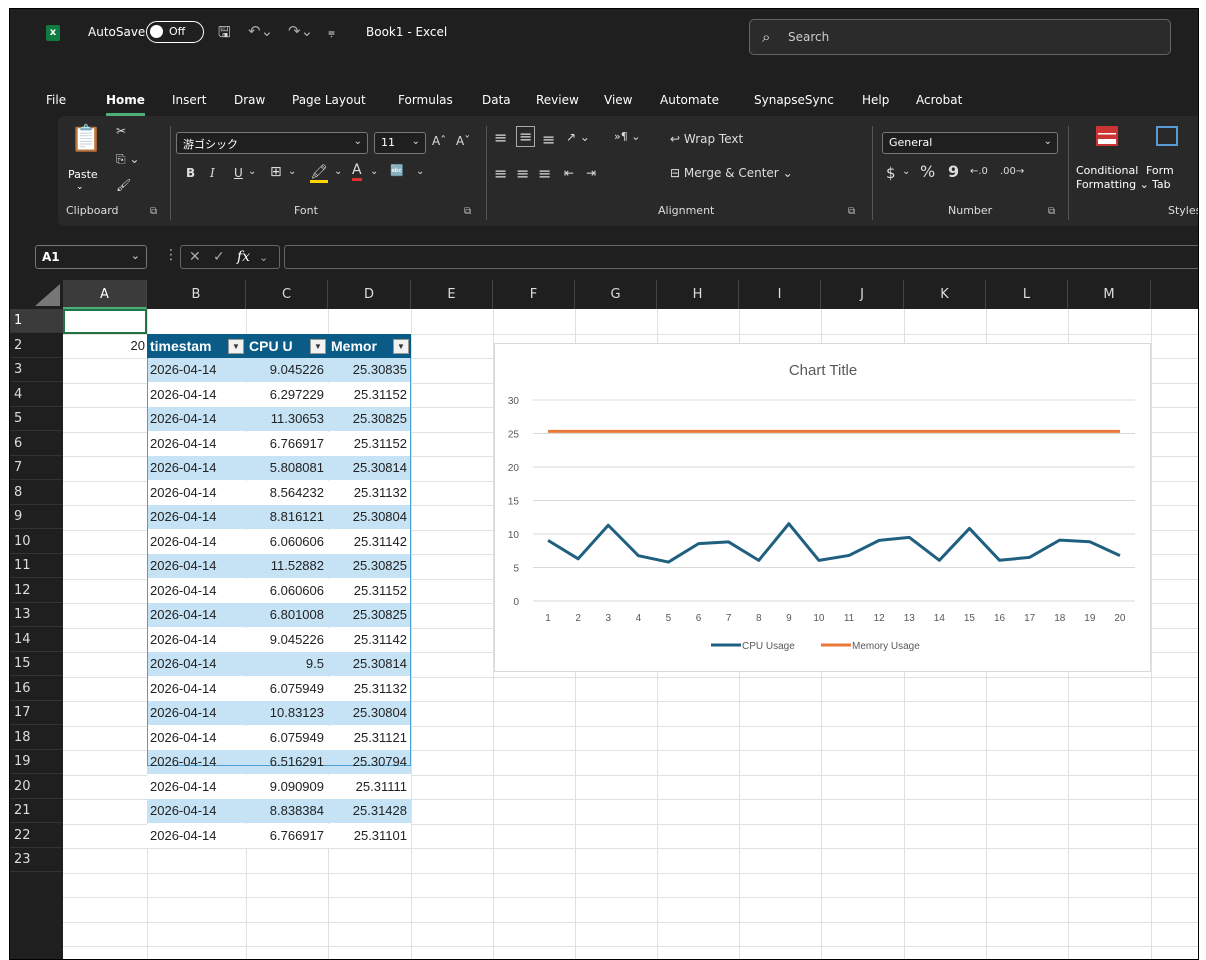 This screenshot has width=1206, height=960. Describe the element at coordinates (369, 787) in the screenshot. I see `table-cell: 25.31111` at that location.